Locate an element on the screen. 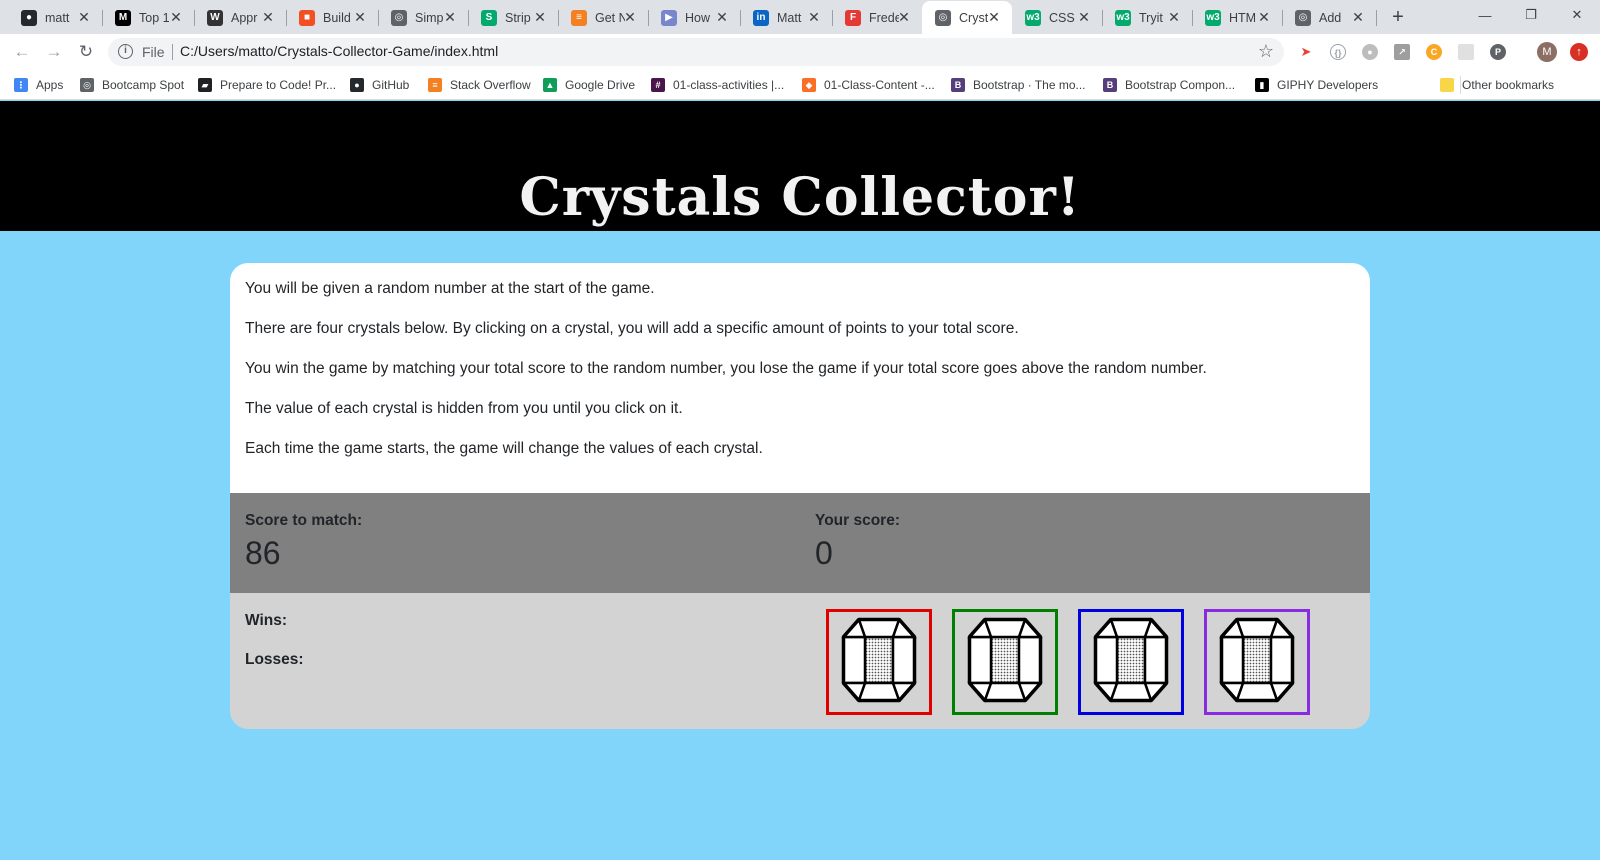 The width and height of the screenshot is (1600, 860). browser-tab: w3 Tryit ✕ is located at coordinates (1147, 17).